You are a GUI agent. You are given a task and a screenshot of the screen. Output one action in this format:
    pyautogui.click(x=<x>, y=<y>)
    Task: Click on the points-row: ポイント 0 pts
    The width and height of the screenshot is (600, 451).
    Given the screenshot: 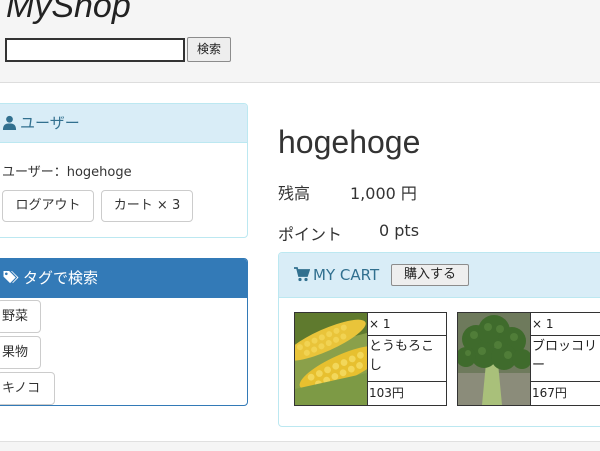 What is the action you would take?
    pyautogui.click(x=348, y=233)
    